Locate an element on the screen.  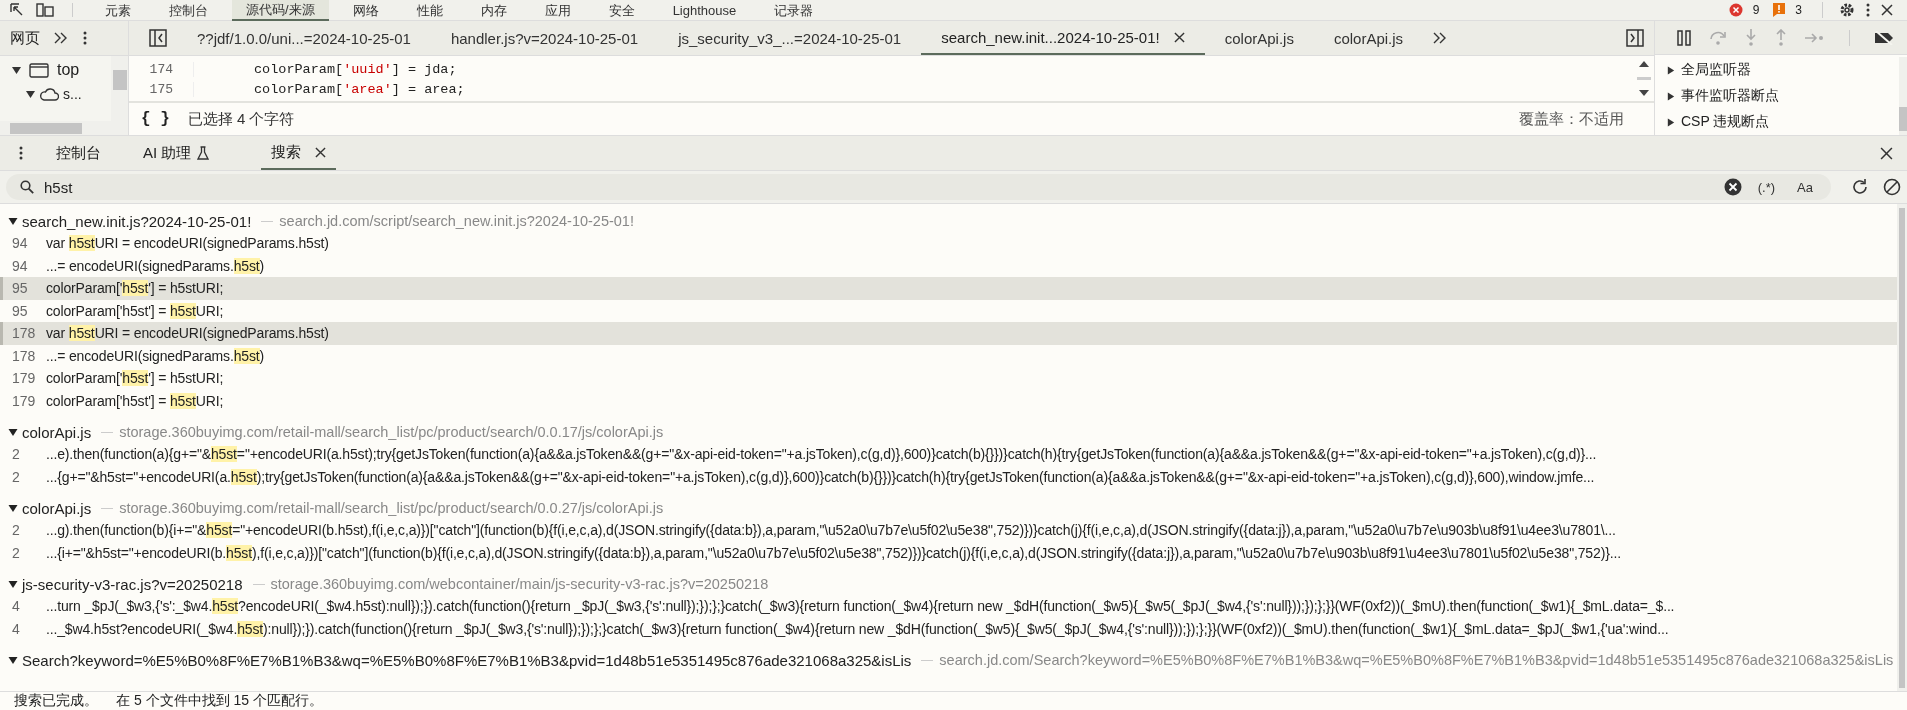
panel-tab: 记录器 is located at coordinates (794, 10).